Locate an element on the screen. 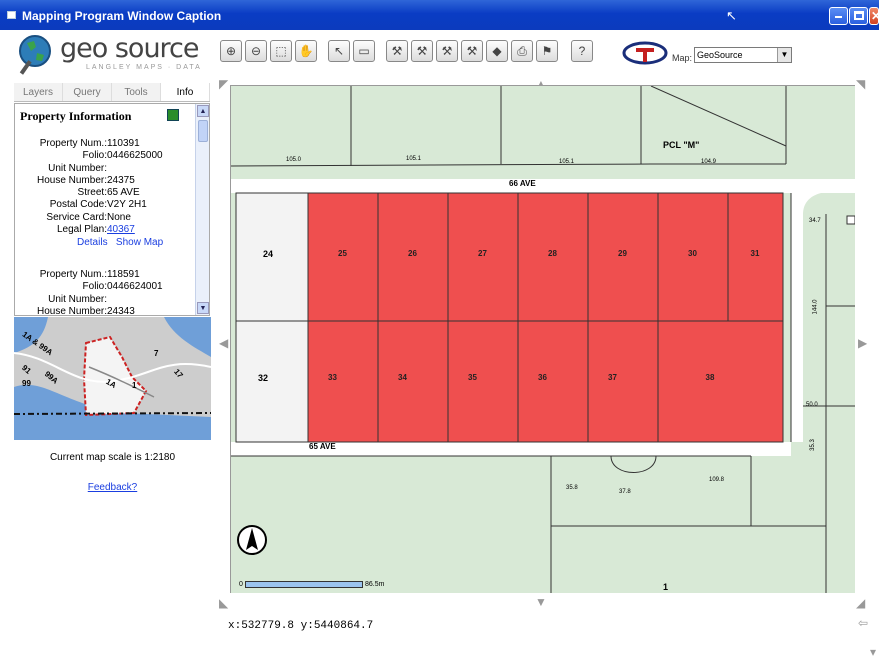 The image size is (879, 659). zoom-out-button: ⊖ is located at coordinates (256, 51).